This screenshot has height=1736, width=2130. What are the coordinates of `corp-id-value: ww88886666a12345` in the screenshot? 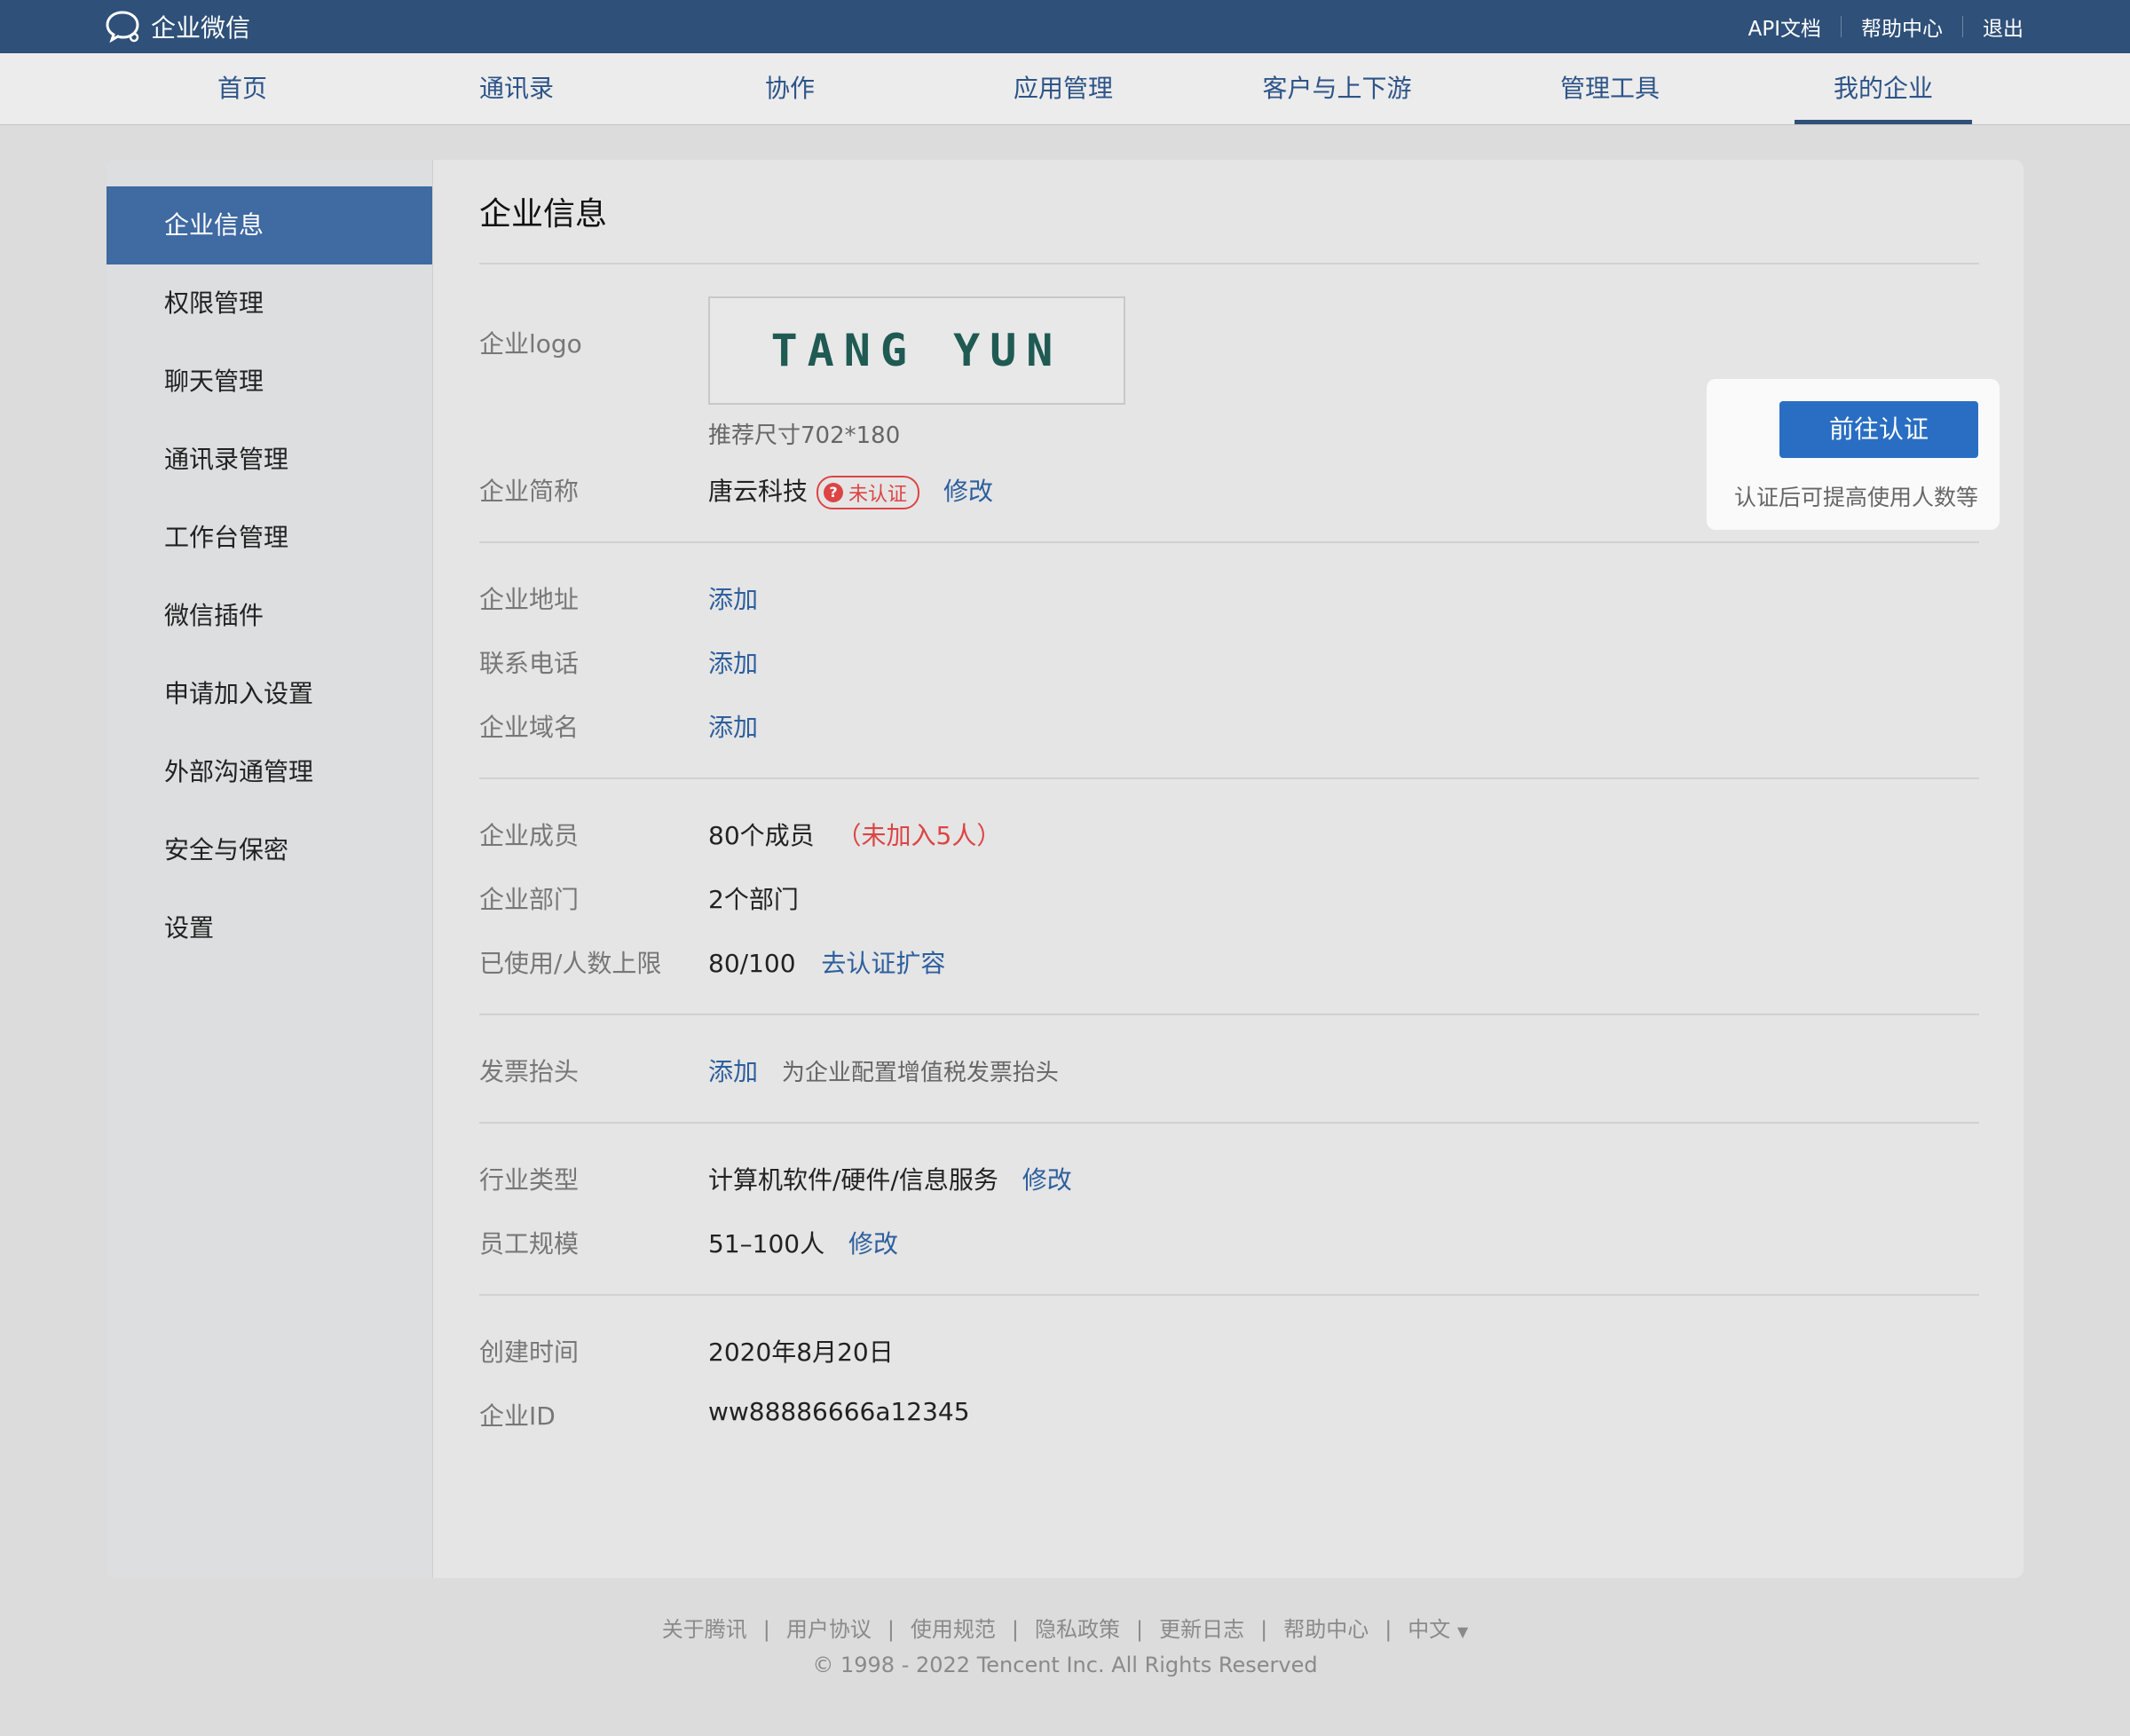 It's located at (839, 1411).